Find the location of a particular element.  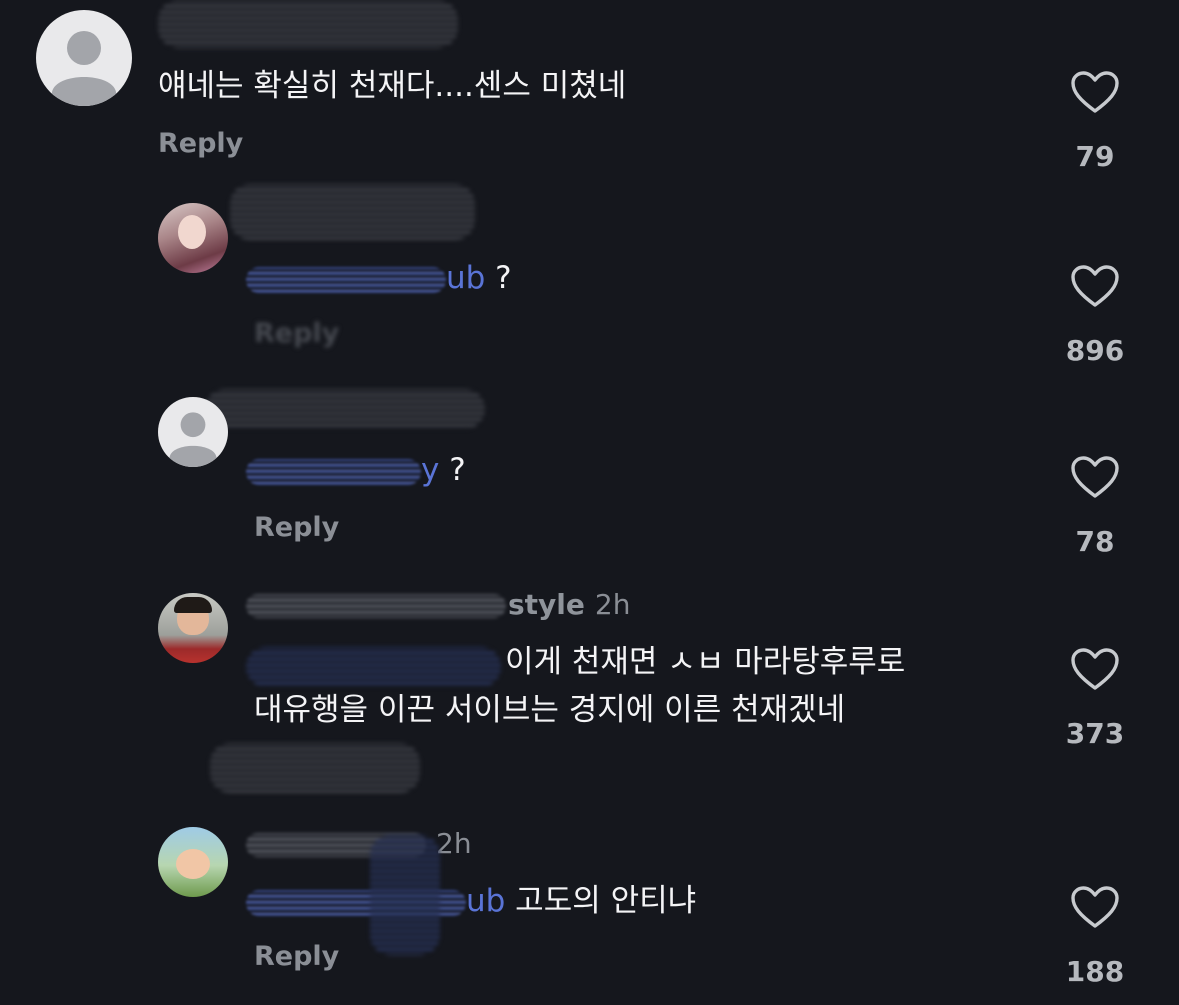

like-button: 373 is located at coordinates (1095, 698).